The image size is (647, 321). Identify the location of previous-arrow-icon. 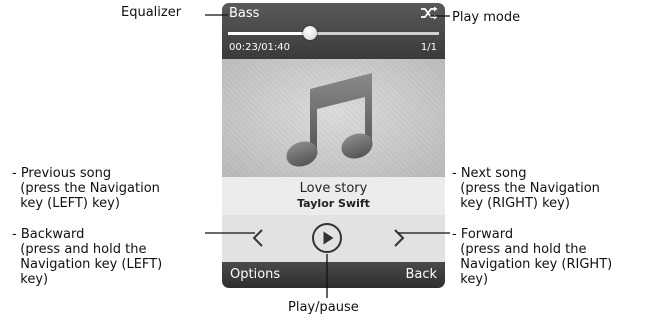
(258, 238).